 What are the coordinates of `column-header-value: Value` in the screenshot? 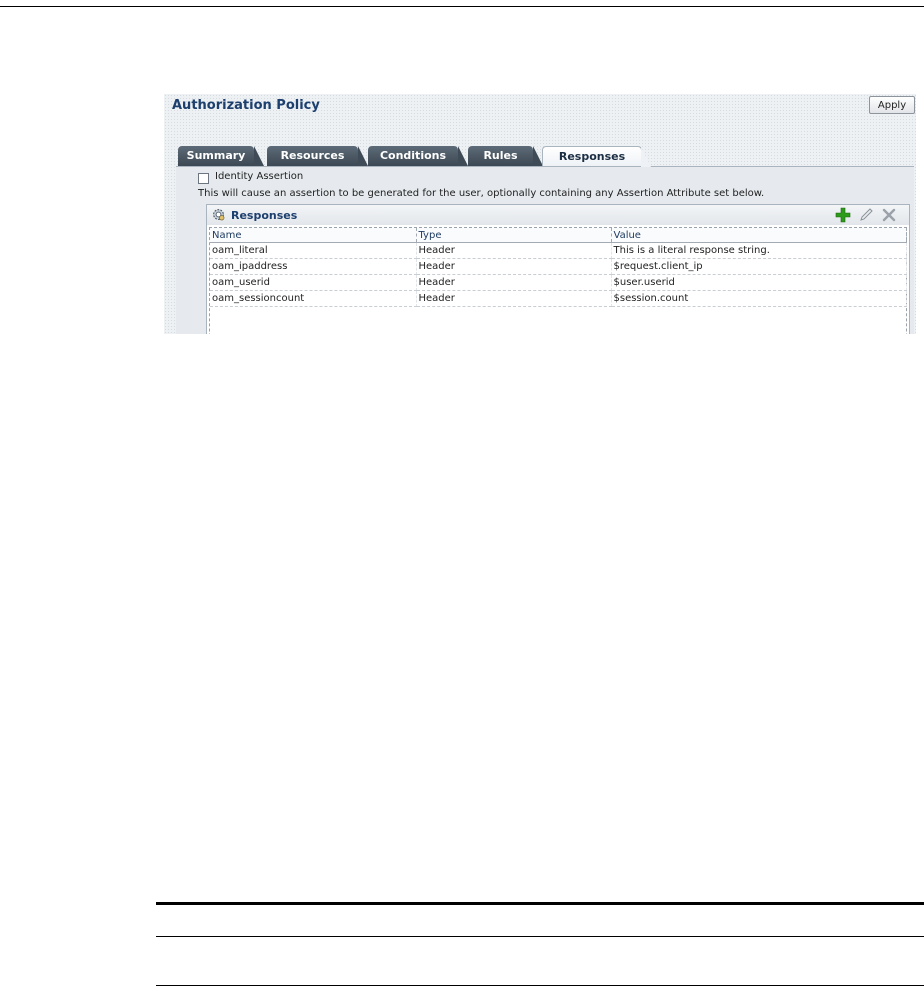 It's located at (759, 235).